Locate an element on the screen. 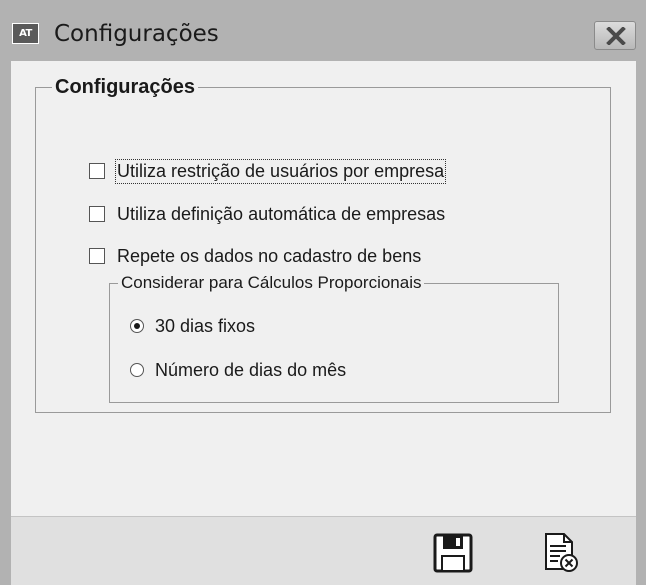  radio-numero-dias-mes: Número de dias do mês is located at coordinates (238, 370).